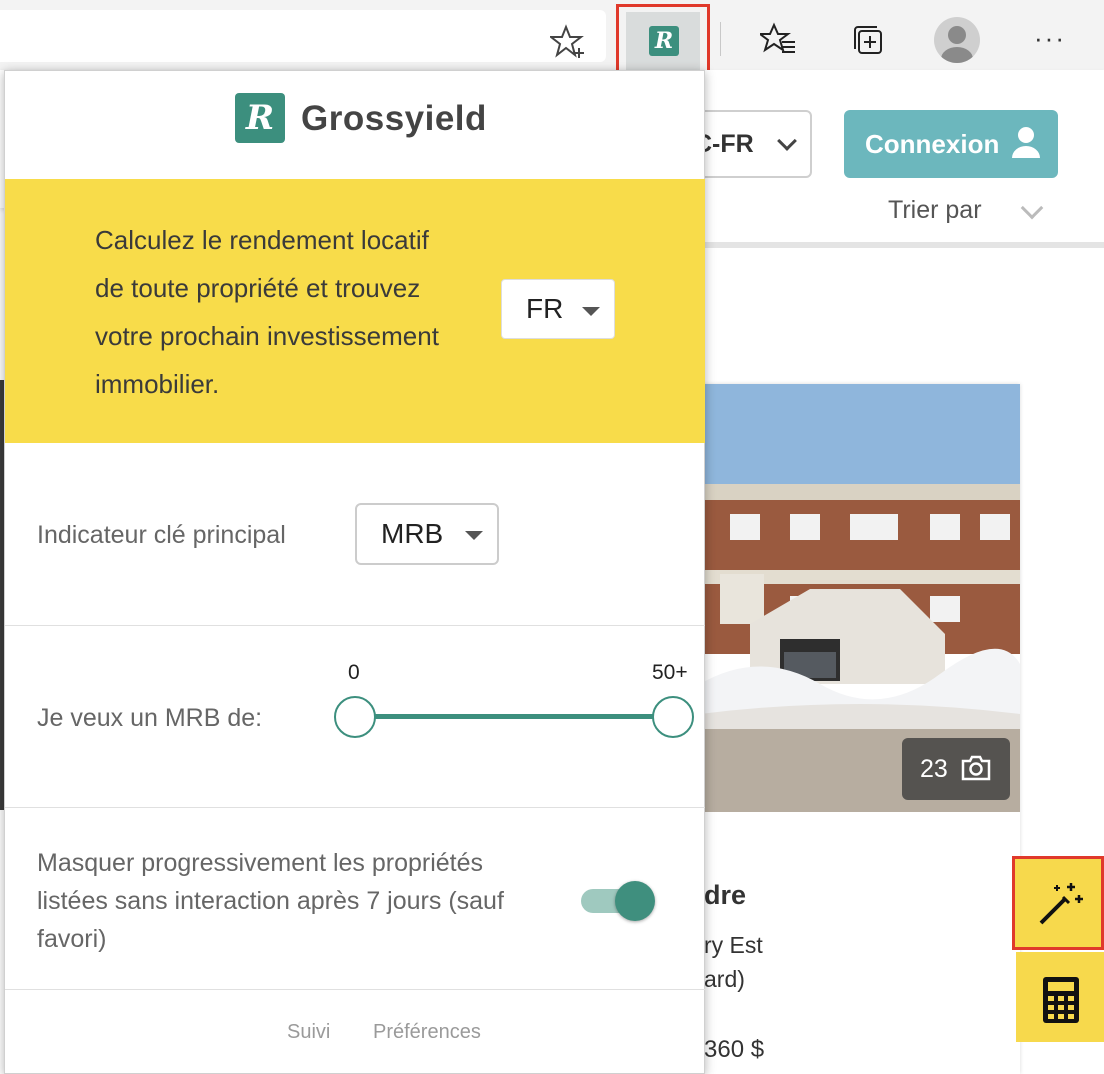 The height and width of the screenshot is (1074, 1104). I want to click on popup-title: Grossyield, so click(394, 118).